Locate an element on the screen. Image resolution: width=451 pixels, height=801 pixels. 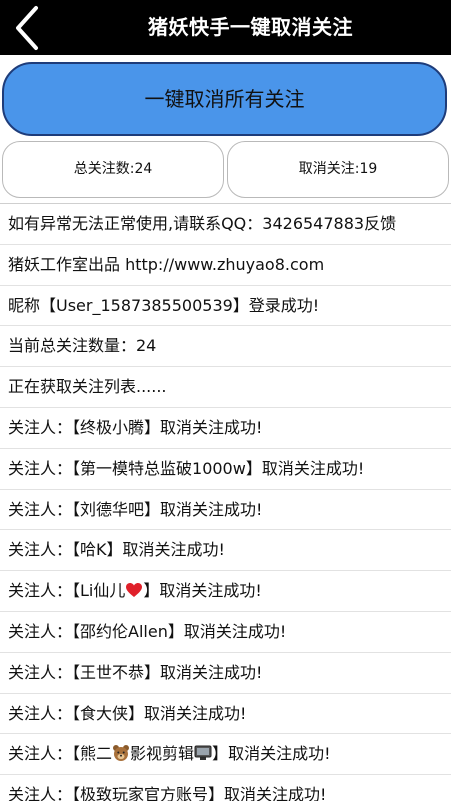
log-line-unfollow: 关注人：【Li仙儿 】取消关注成功! is located at coordinates (225, 591).